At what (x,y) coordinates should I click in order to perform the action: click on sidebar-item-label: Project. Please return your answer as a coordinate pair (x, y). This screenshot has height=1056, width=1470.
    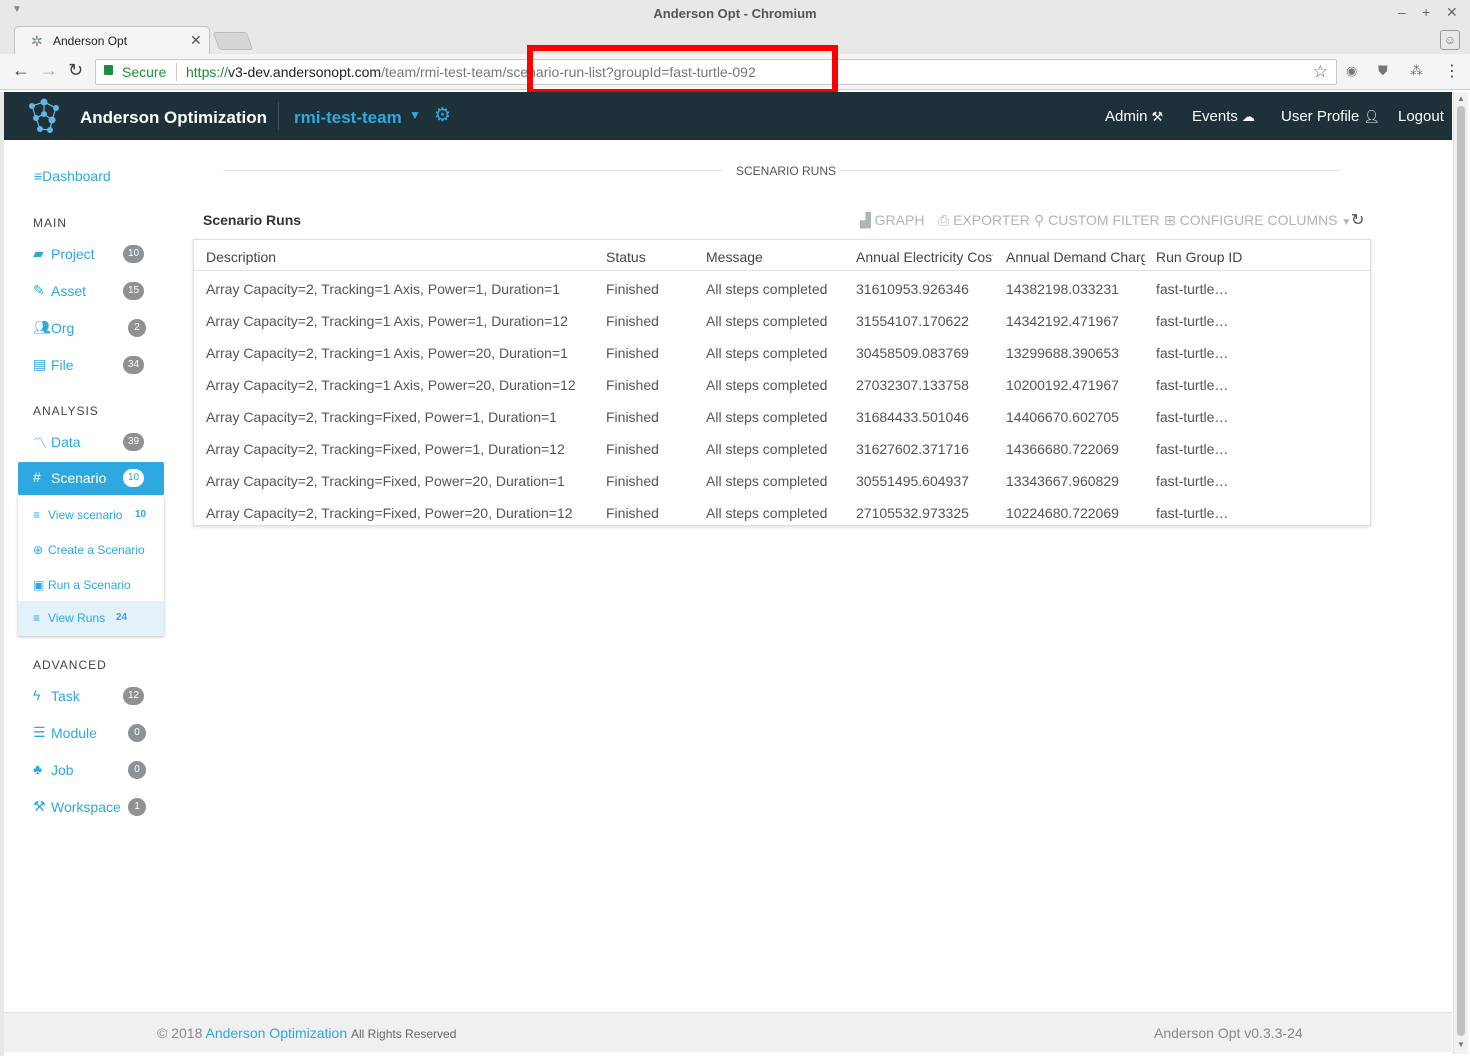
    Looking at the image, I should click on (73, 254).